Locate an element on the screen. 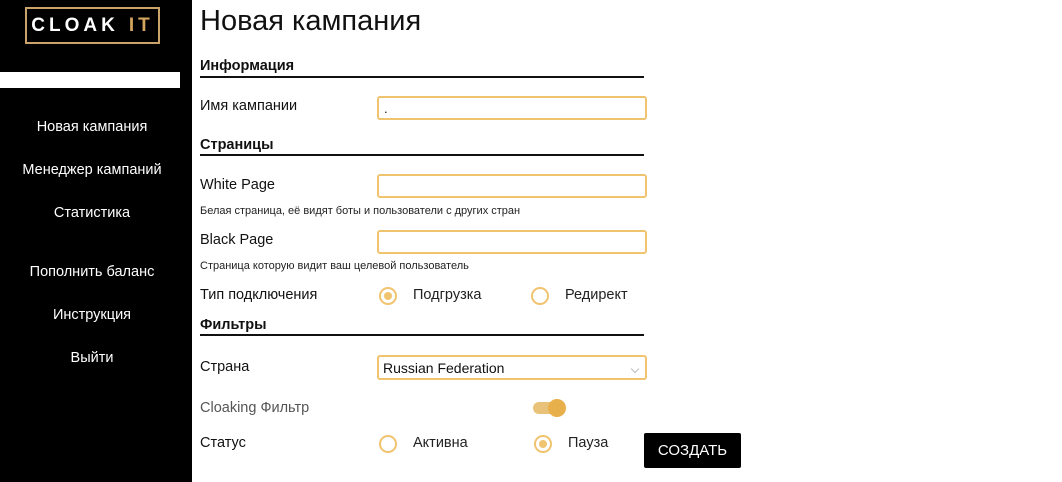 The height and width of the screenshot is (482, 1062). page-title: Новая кампания is located at coordinates (311, 21).